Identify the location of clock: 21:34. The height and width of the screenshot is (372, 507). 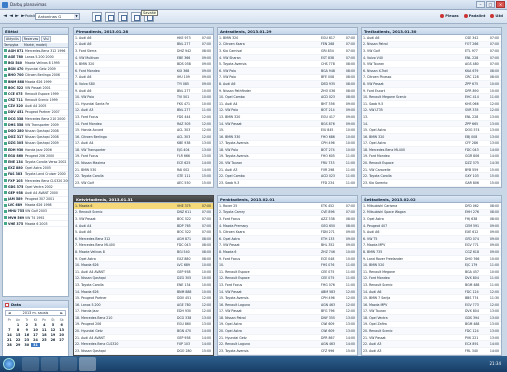
(495, 363).